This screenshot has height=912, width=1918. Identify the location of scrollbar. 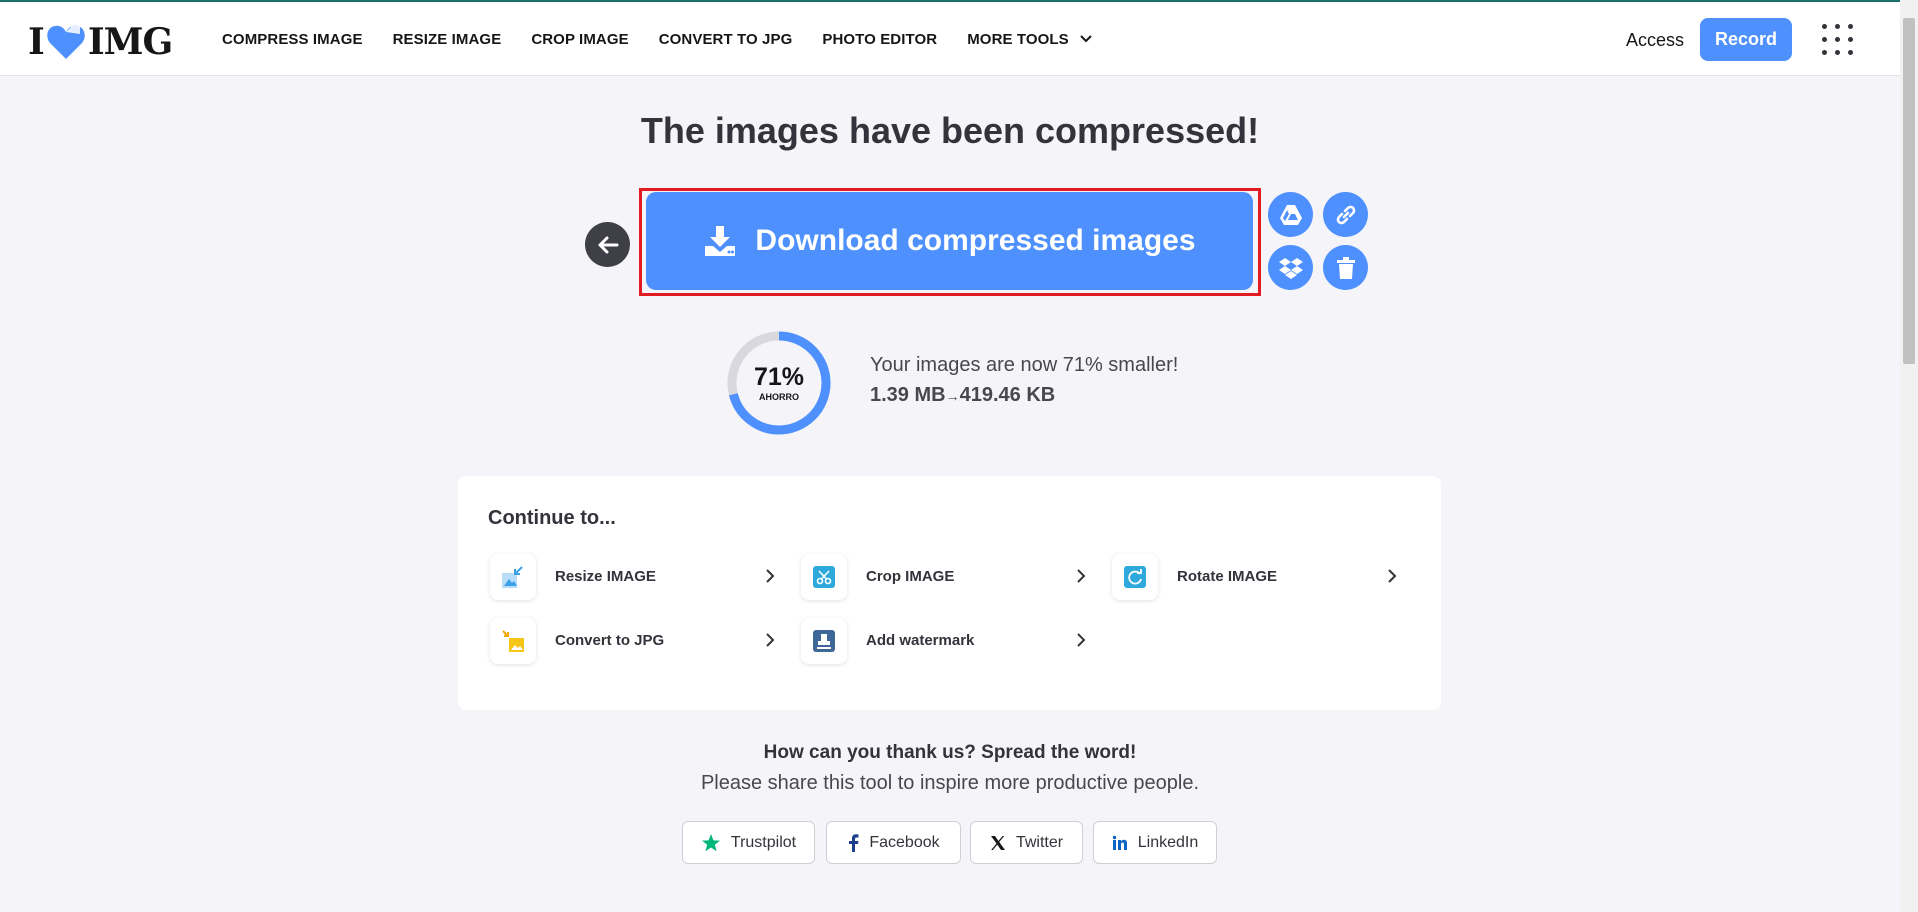
(1909, 456).